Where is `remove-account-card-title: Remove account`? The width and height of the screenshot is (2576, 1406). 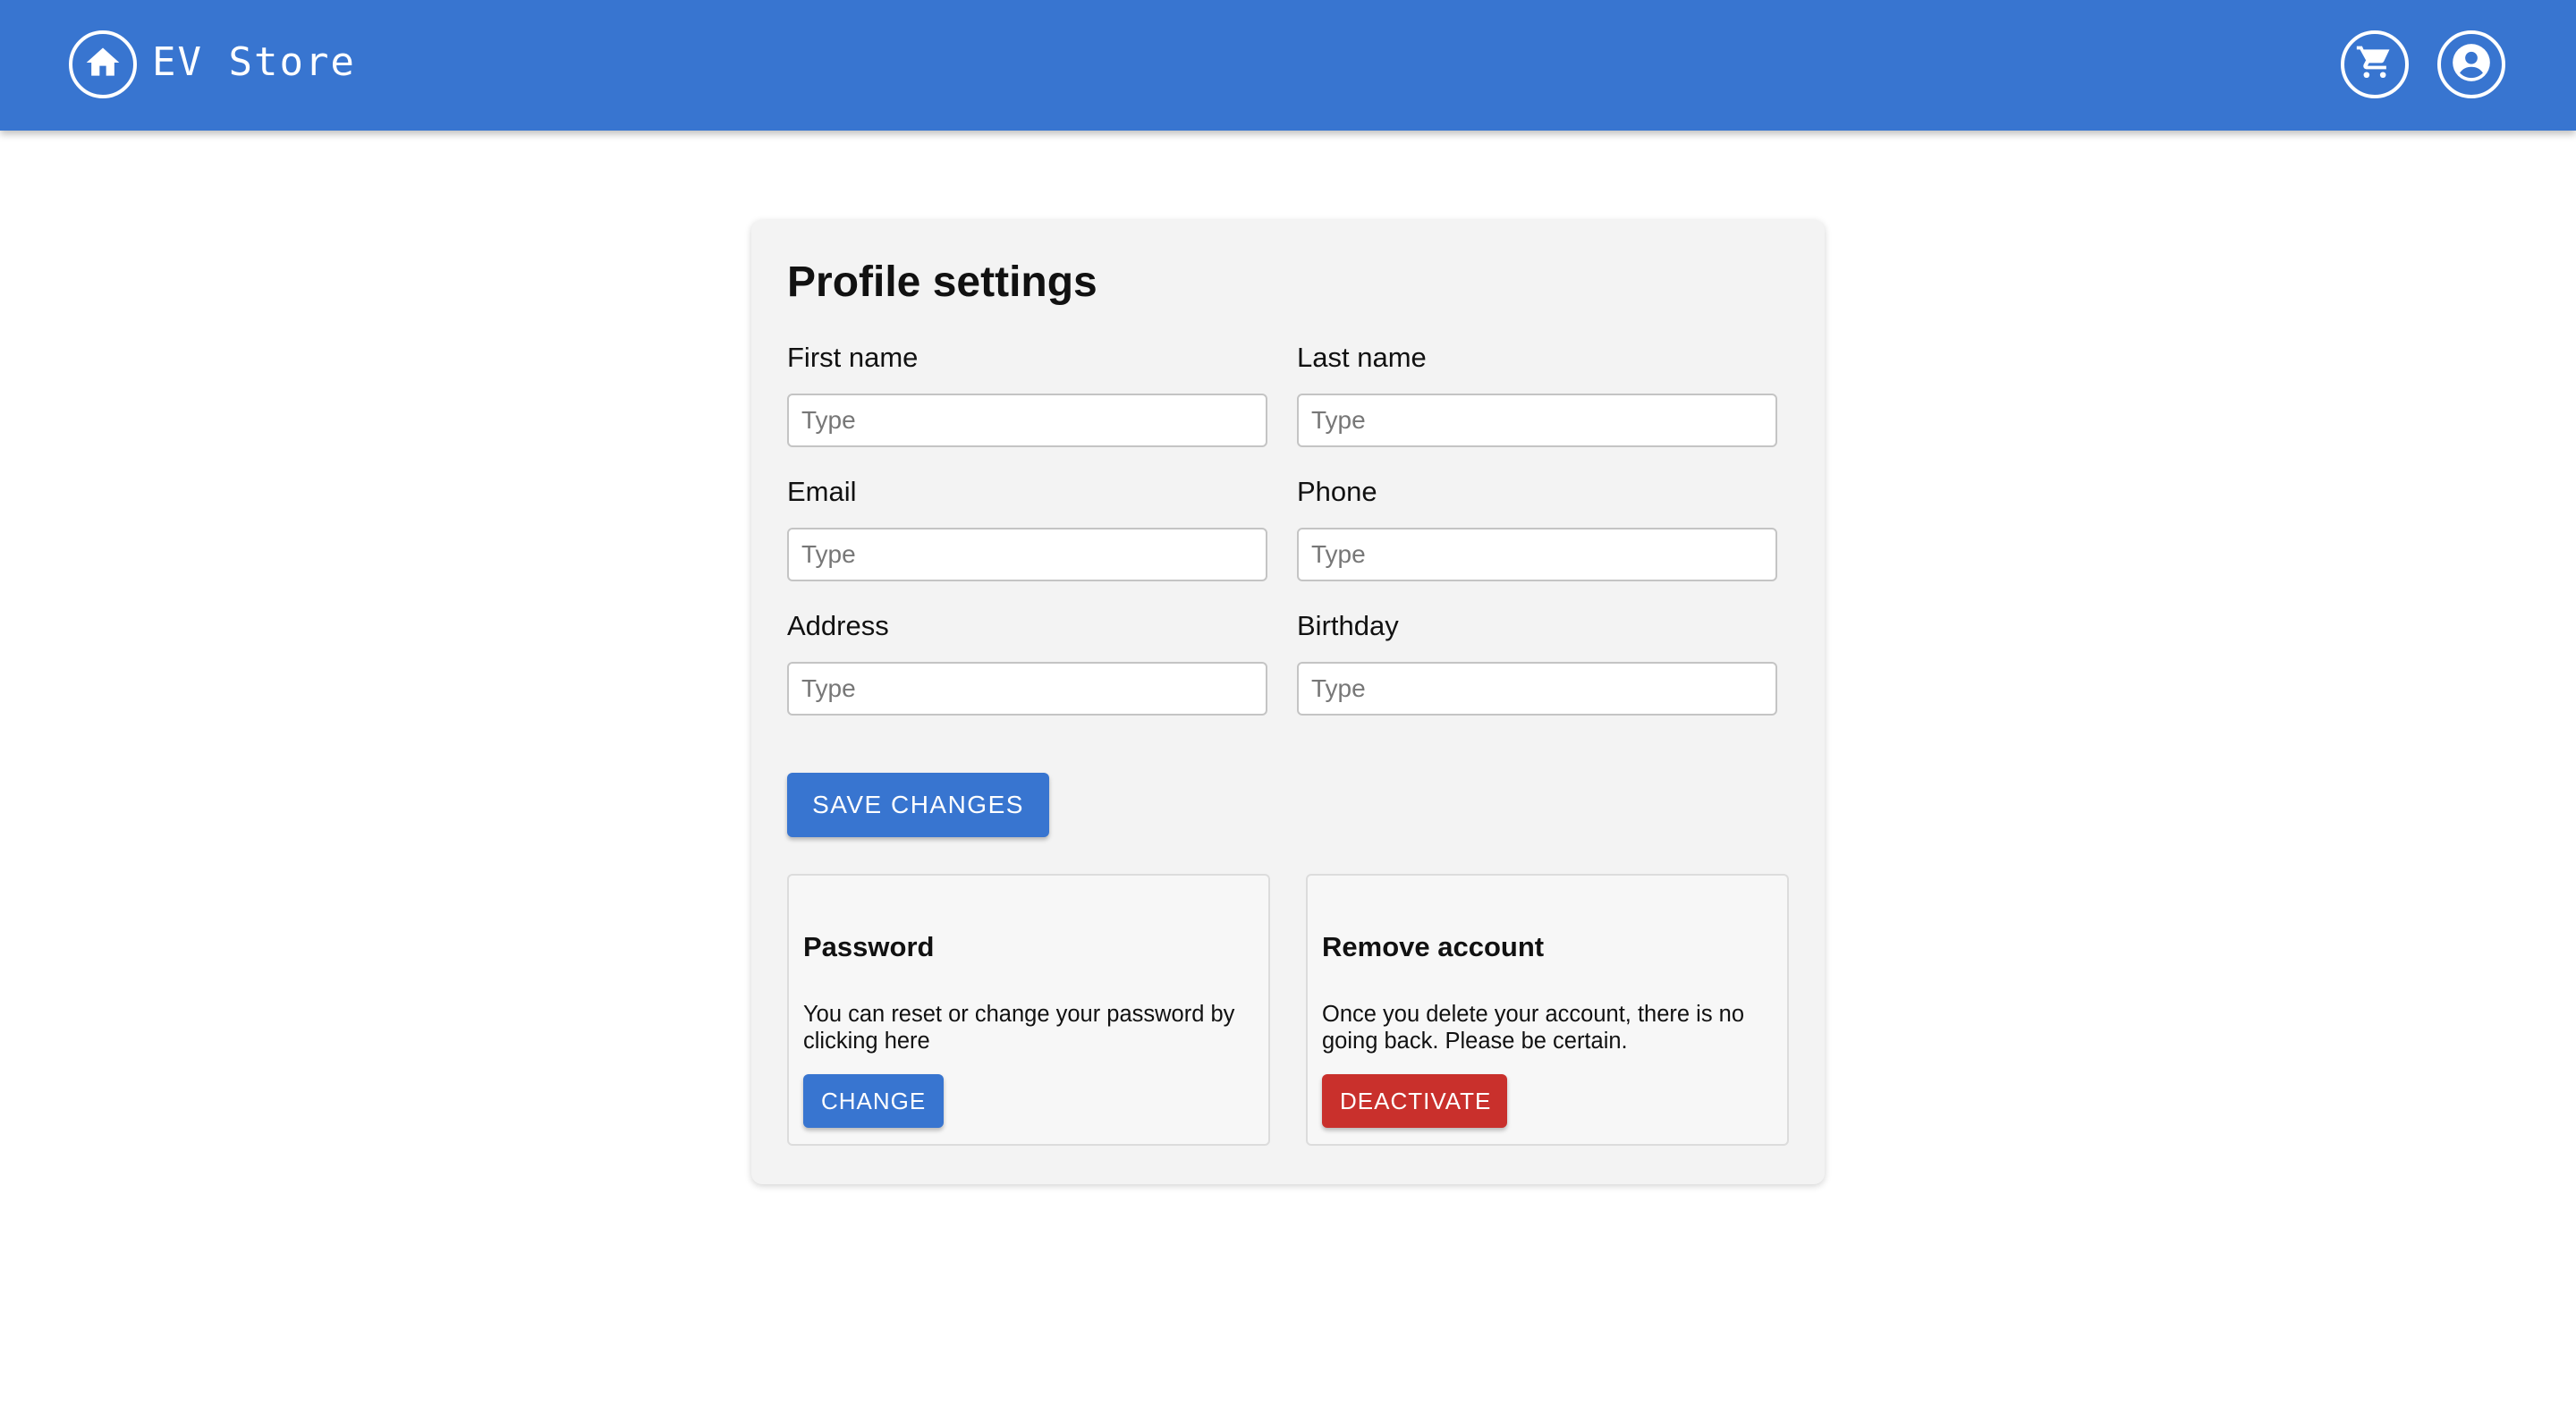
remove-account-card-title: Remove account is located at coordinates (1433, 946).